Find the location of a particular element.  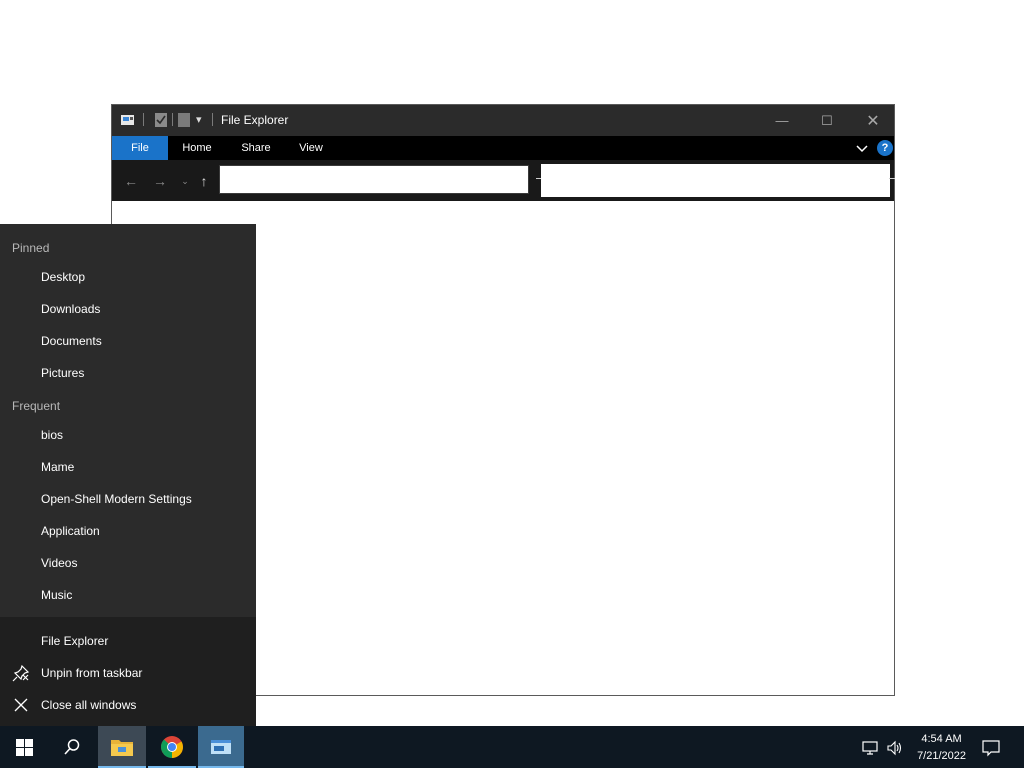

recent-locations-chevron-icon: ⌄ is located at coordinates (185, 181).